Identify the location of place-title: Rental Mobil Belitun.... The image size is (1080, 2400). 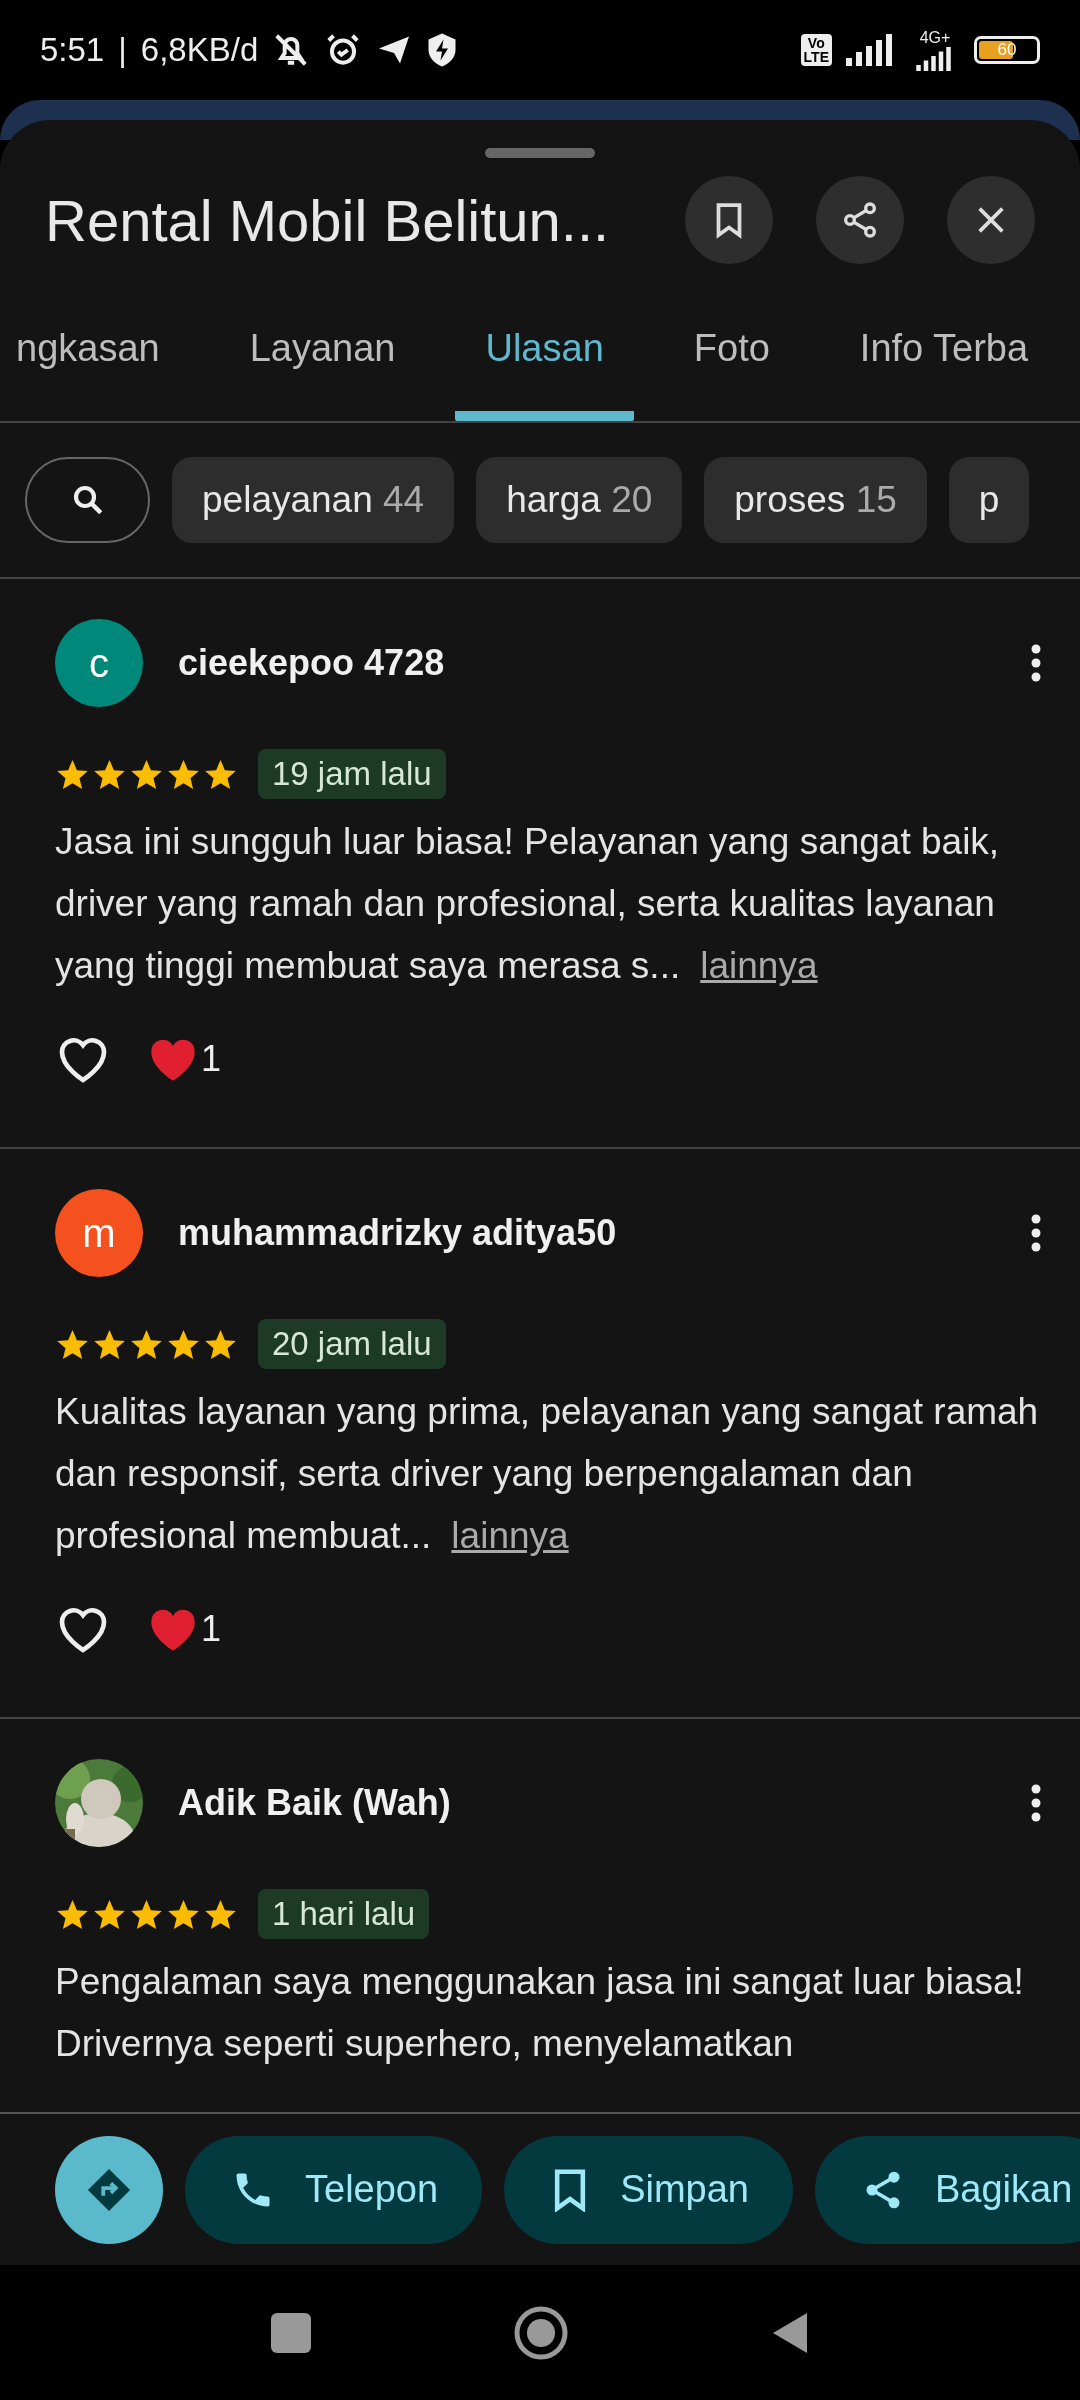
(328, 220).